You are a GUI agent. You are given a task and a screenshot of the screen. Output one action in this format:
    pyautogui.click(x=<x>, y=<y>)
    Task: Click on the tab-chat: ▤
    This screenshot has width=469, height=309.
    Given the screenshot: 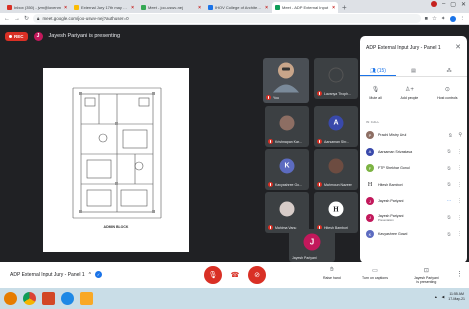 What is the action you would take?
    pyautogui.click(x=414, y=71)
    